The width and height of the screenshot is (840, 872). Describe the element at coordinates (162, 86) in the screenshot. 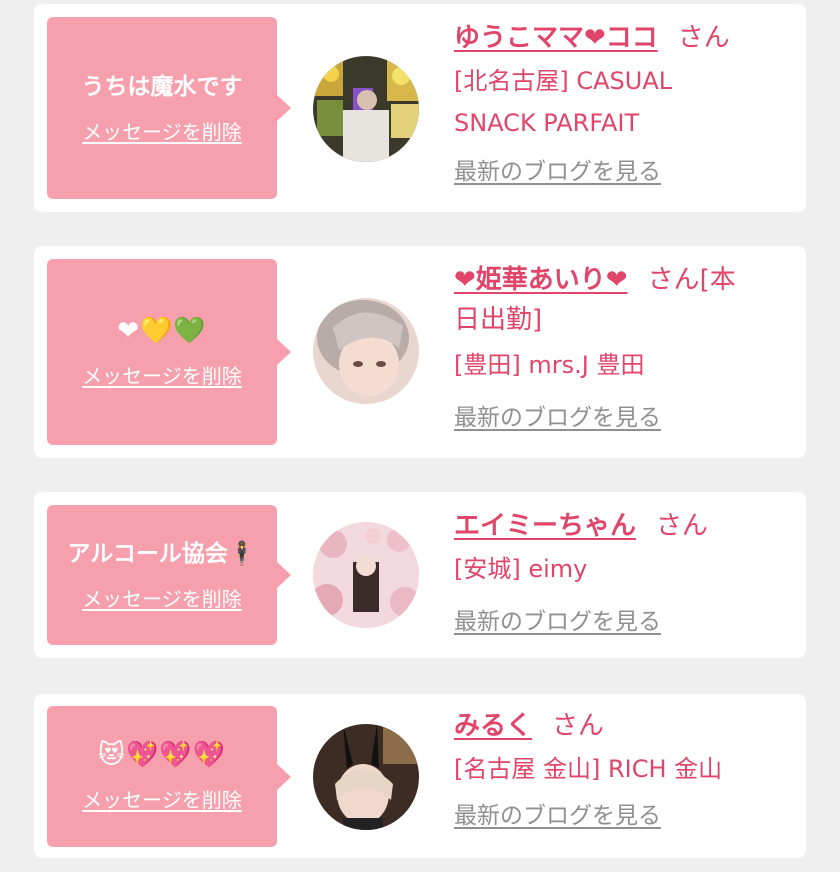

I see `message-text: うちは魔水です` at that location.